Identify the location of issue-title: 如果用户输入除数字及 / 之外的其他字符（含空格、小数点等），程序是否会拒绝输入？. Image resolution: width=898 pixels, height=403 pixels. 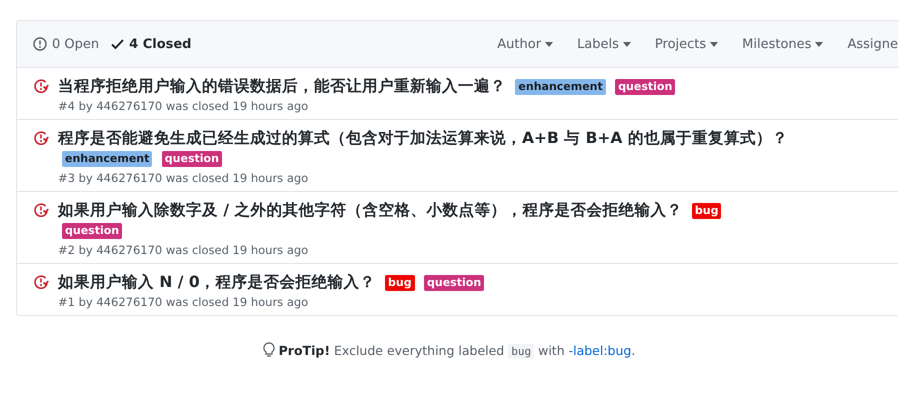
(370, 210).